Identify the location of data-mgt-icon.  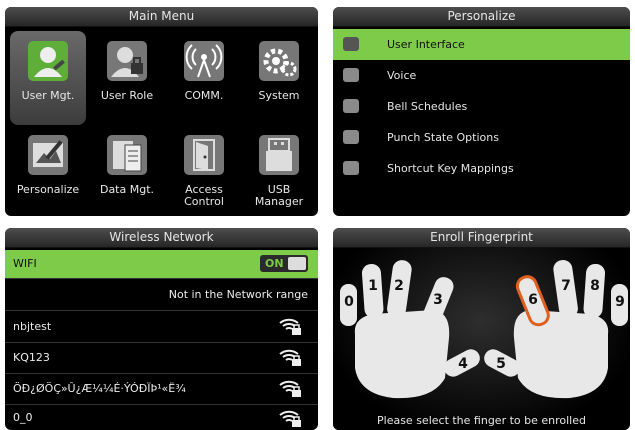
(127, 155).